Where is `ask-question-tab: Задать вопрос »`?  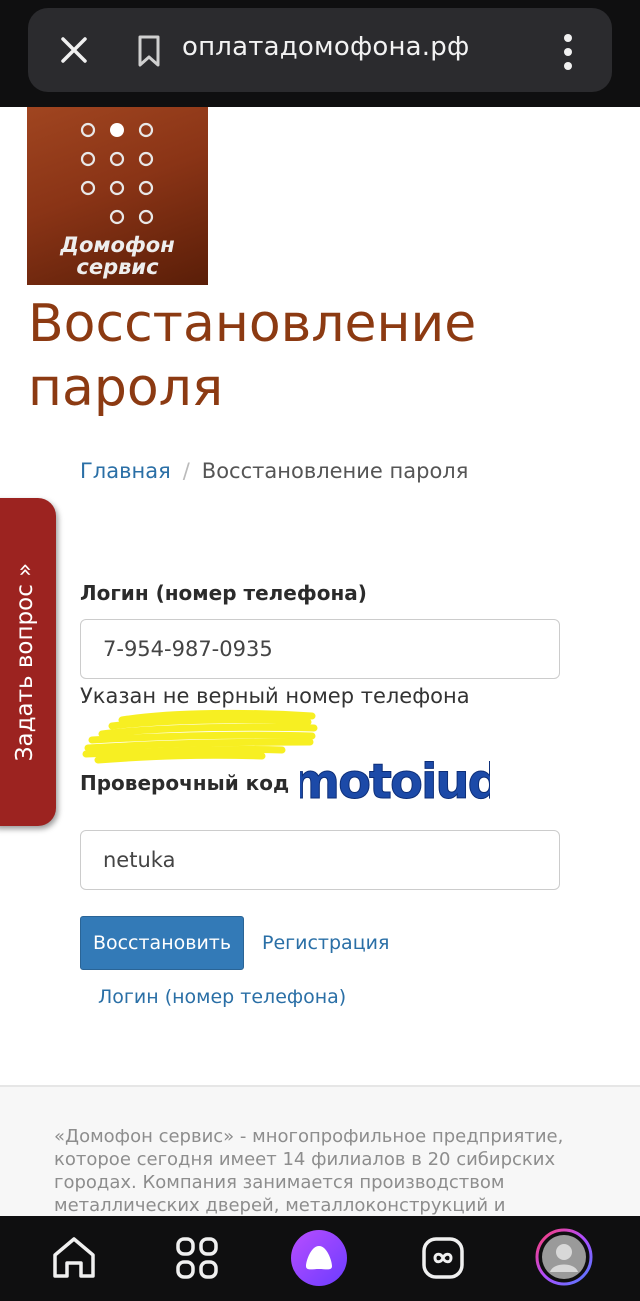
ask-question-tab: Задать вопрос » is located at coordinates (28, 662).